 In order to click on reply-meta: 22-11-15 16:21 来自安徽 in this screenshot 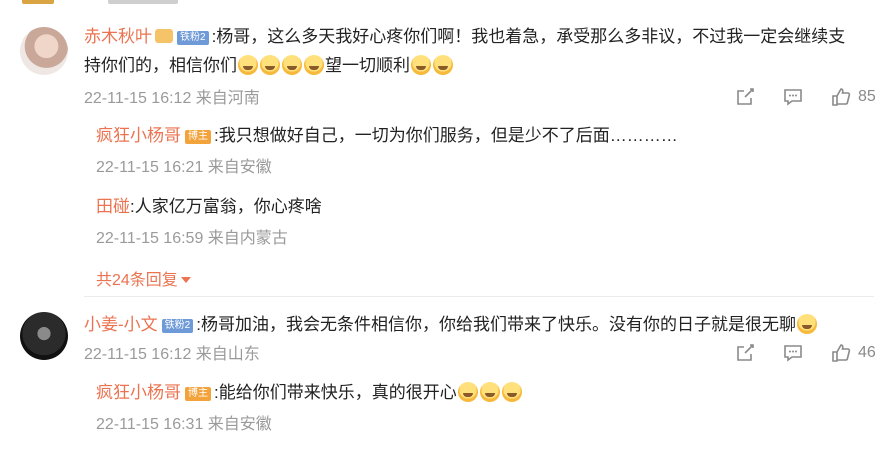, I will do `click(184, 167)`.